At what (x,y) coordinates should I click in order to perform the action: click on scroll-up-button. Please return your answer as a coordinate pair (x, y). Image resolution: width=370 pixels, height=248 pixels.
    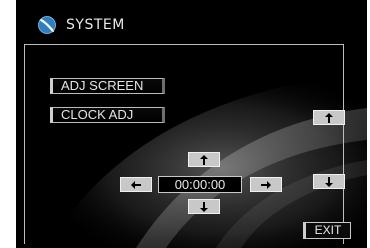
    Looking at the image, I should click on (329, 117).